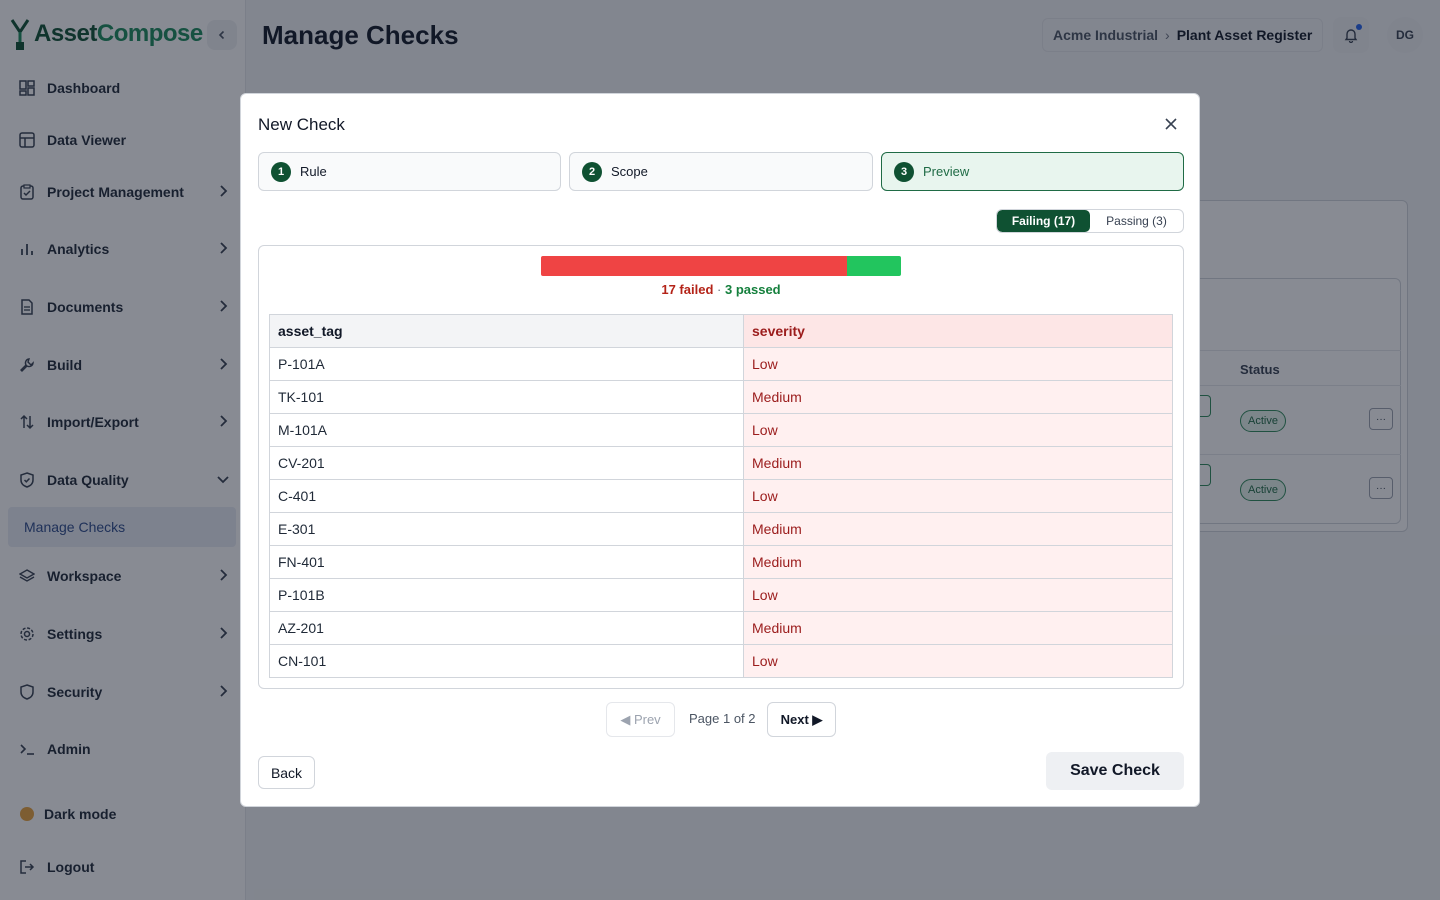  I want to click on next-page-button: Next ▶, so click(801, 719).